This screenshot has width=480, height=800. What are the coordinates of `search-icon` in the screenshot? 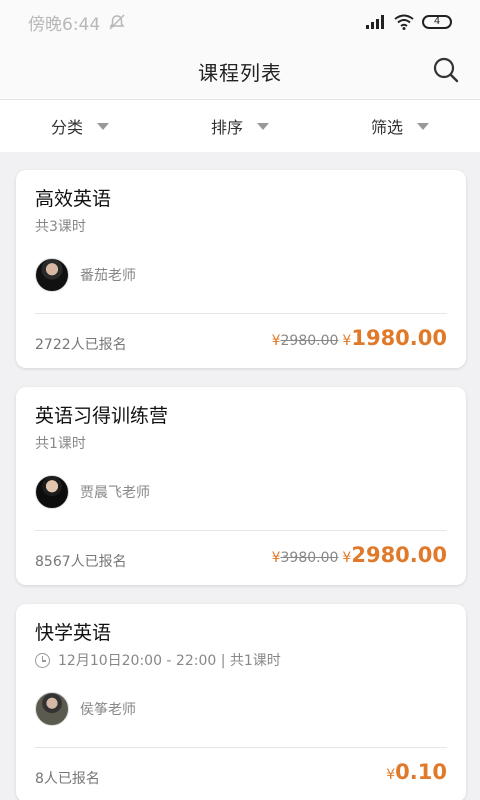 It's located at (446, 70).